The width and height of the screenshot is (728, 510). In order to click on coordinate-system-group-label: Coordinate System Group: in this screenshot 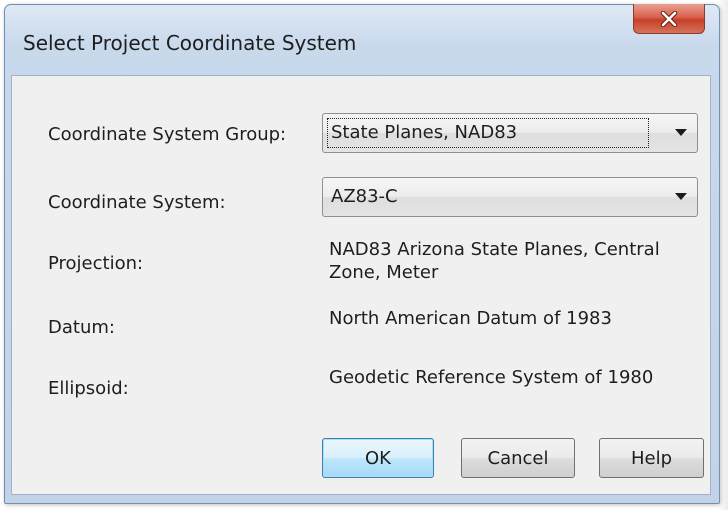, I will do `click(167, 134)`.